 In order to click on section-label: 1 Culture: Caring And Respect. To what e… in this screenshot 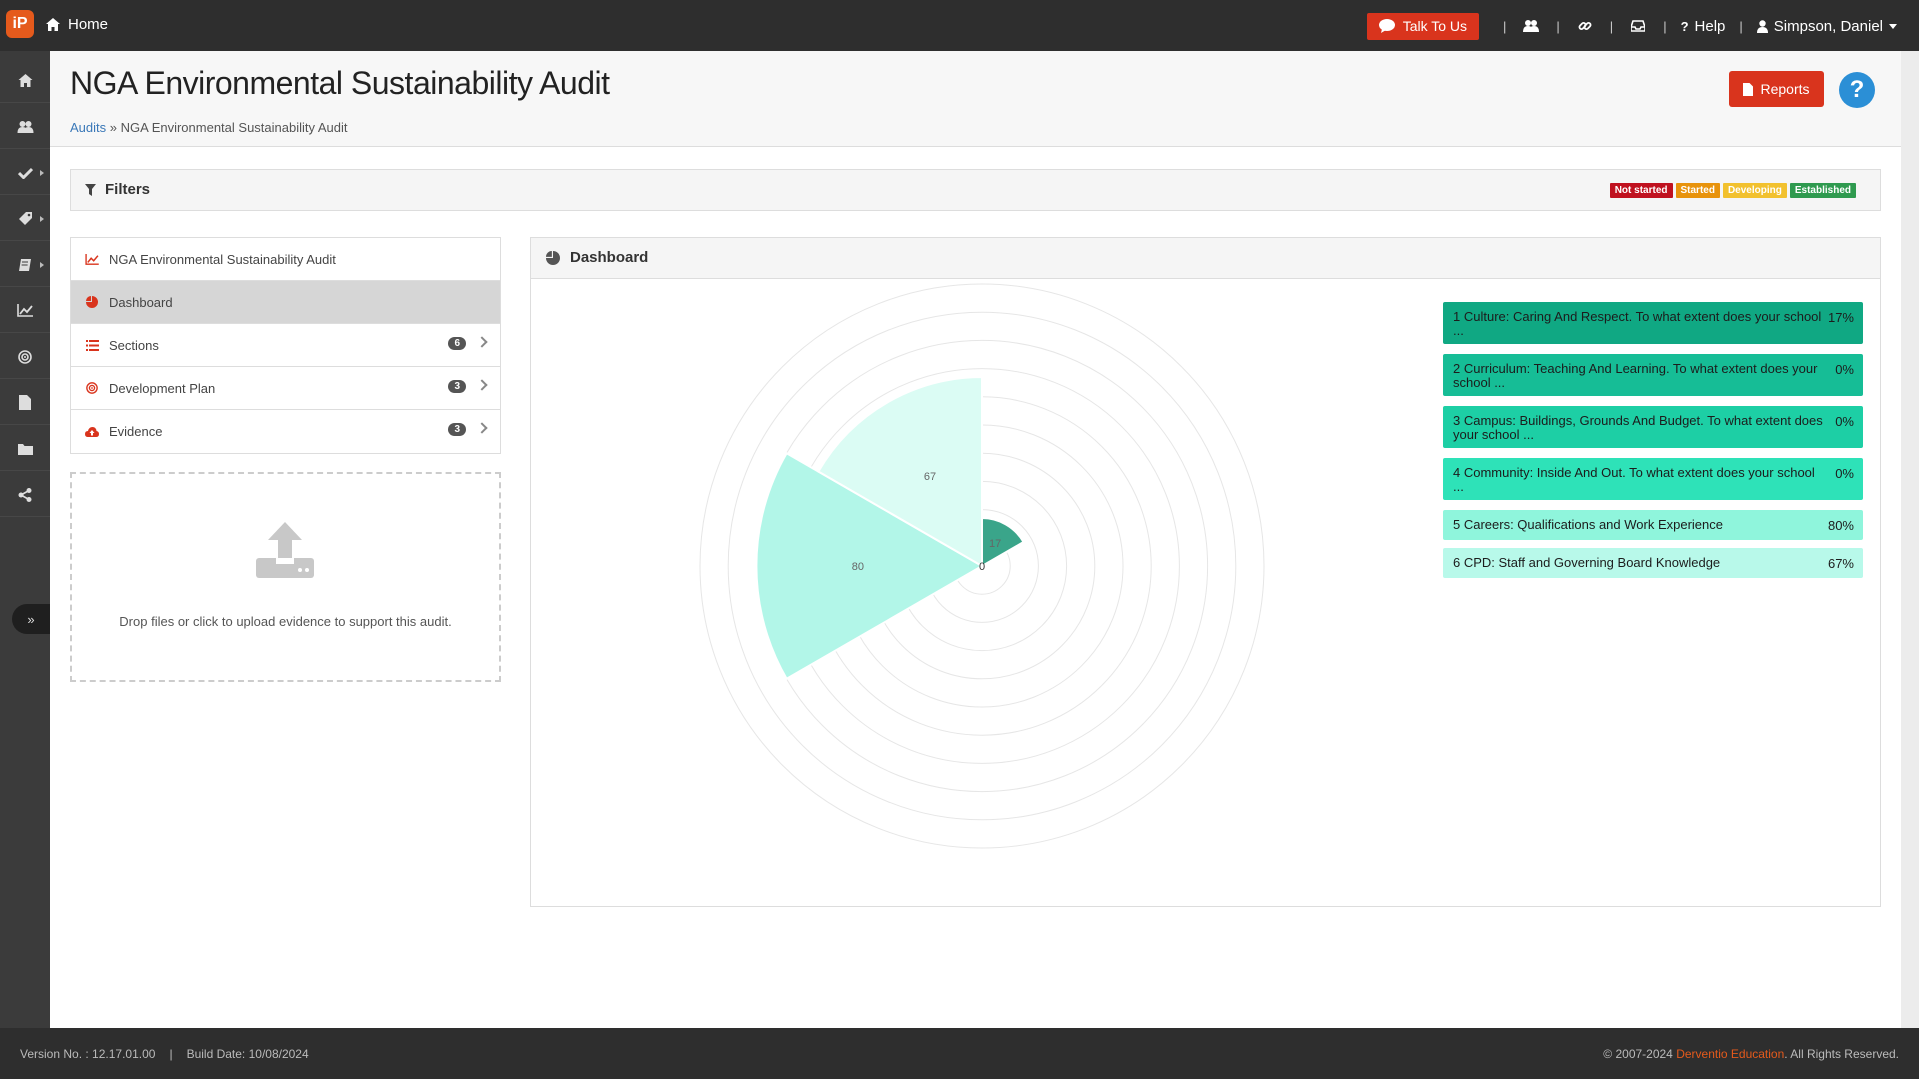, I will do `click(1637, 323)`.